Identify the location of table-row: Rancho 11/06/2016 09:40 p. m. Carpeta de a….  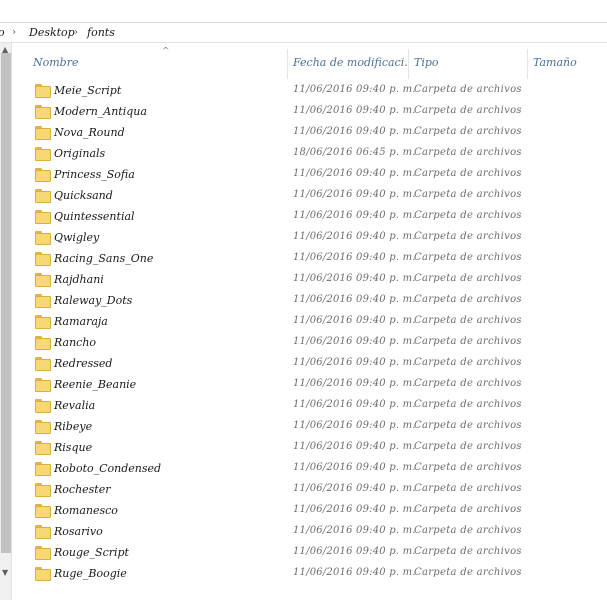
(309, 343).